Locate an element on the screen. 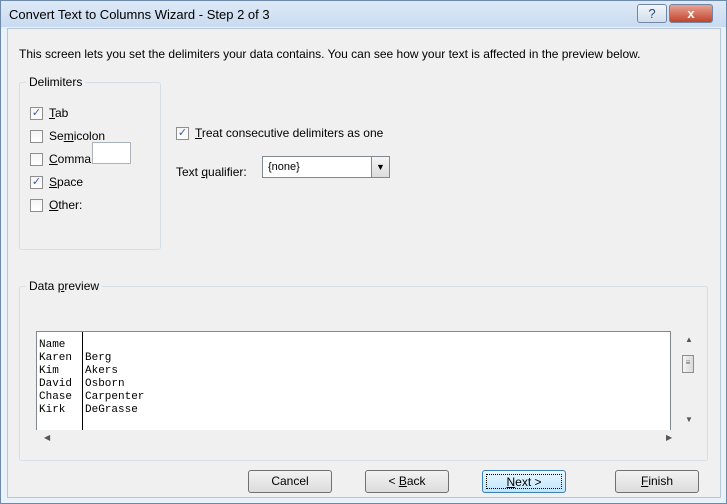 The image size is (727, 504). scroll-up-icon: ▲ is located at coordinates (689, 339).